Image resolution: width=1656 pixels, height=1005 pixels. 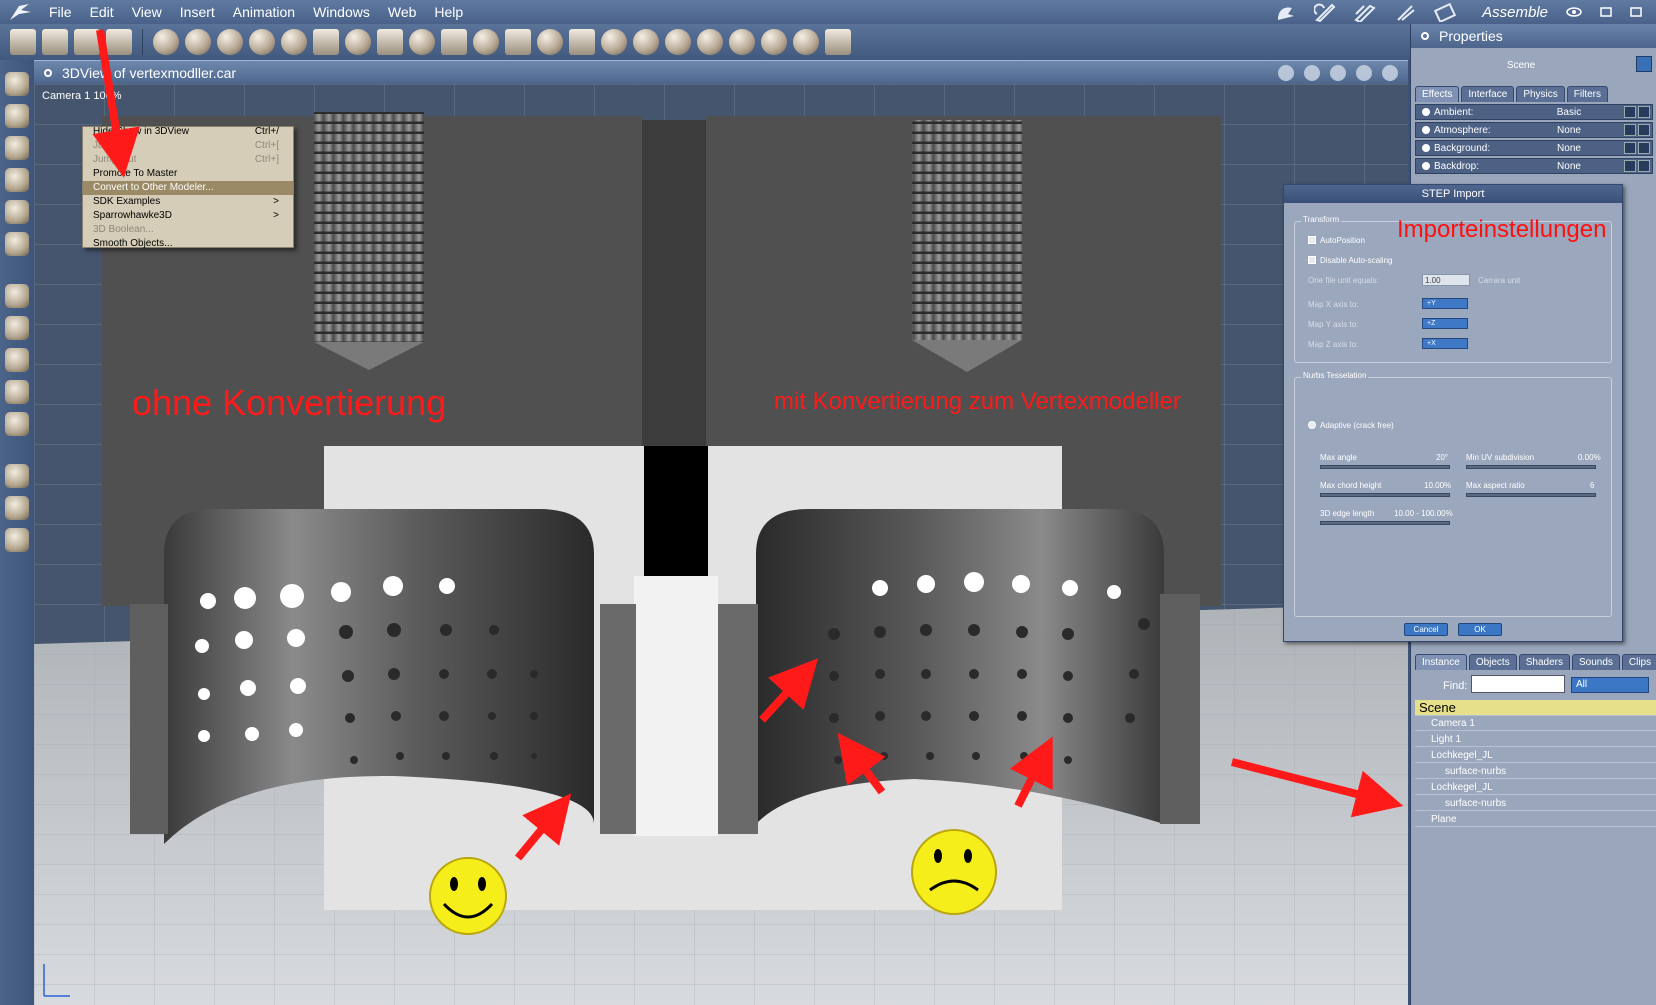 I want to click on fire-primitive-icon, so click(x=486, y=42).